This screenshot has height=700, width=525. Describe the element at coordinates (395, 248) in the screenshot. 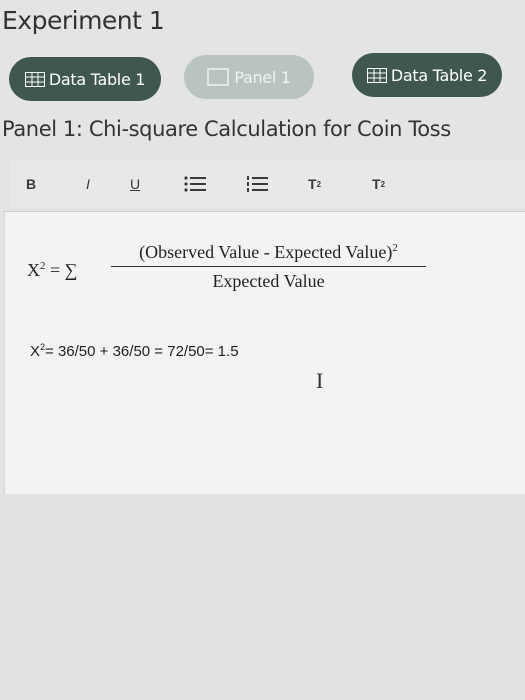

I see `numerator-exp: 2` at that location.